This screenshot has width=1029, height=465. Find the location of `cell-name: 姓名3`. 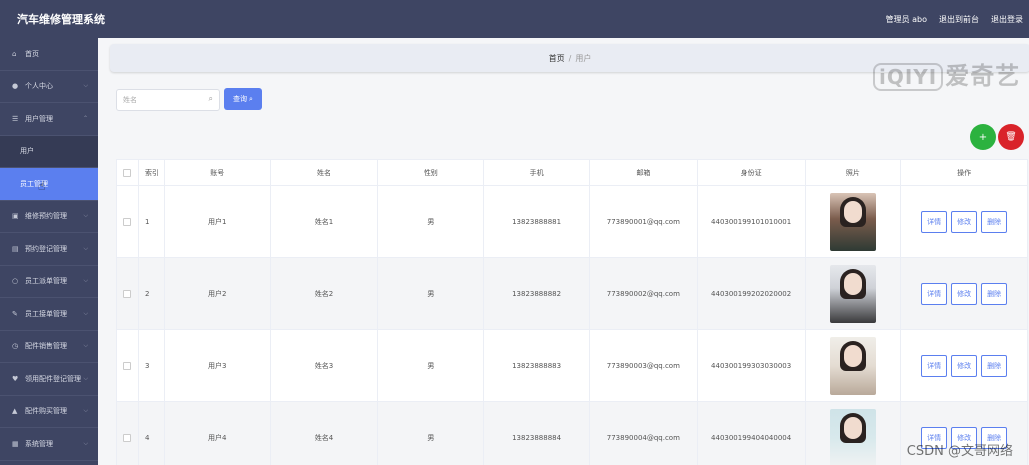

cell-name: 姓名3 is located at coordinates (325, 365).